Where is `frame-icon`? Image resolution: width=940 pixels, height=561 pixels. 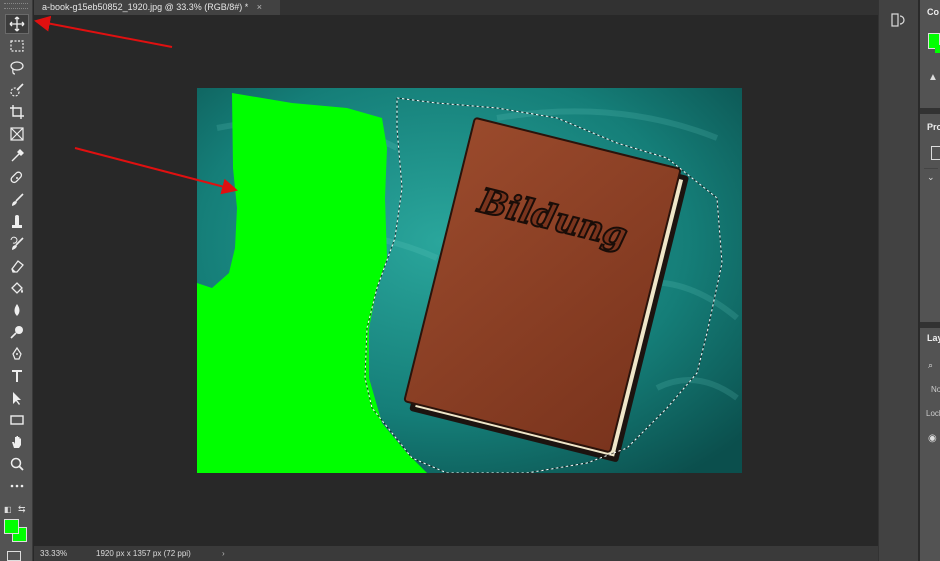
frame-icon is located at coordinates (17, 134).